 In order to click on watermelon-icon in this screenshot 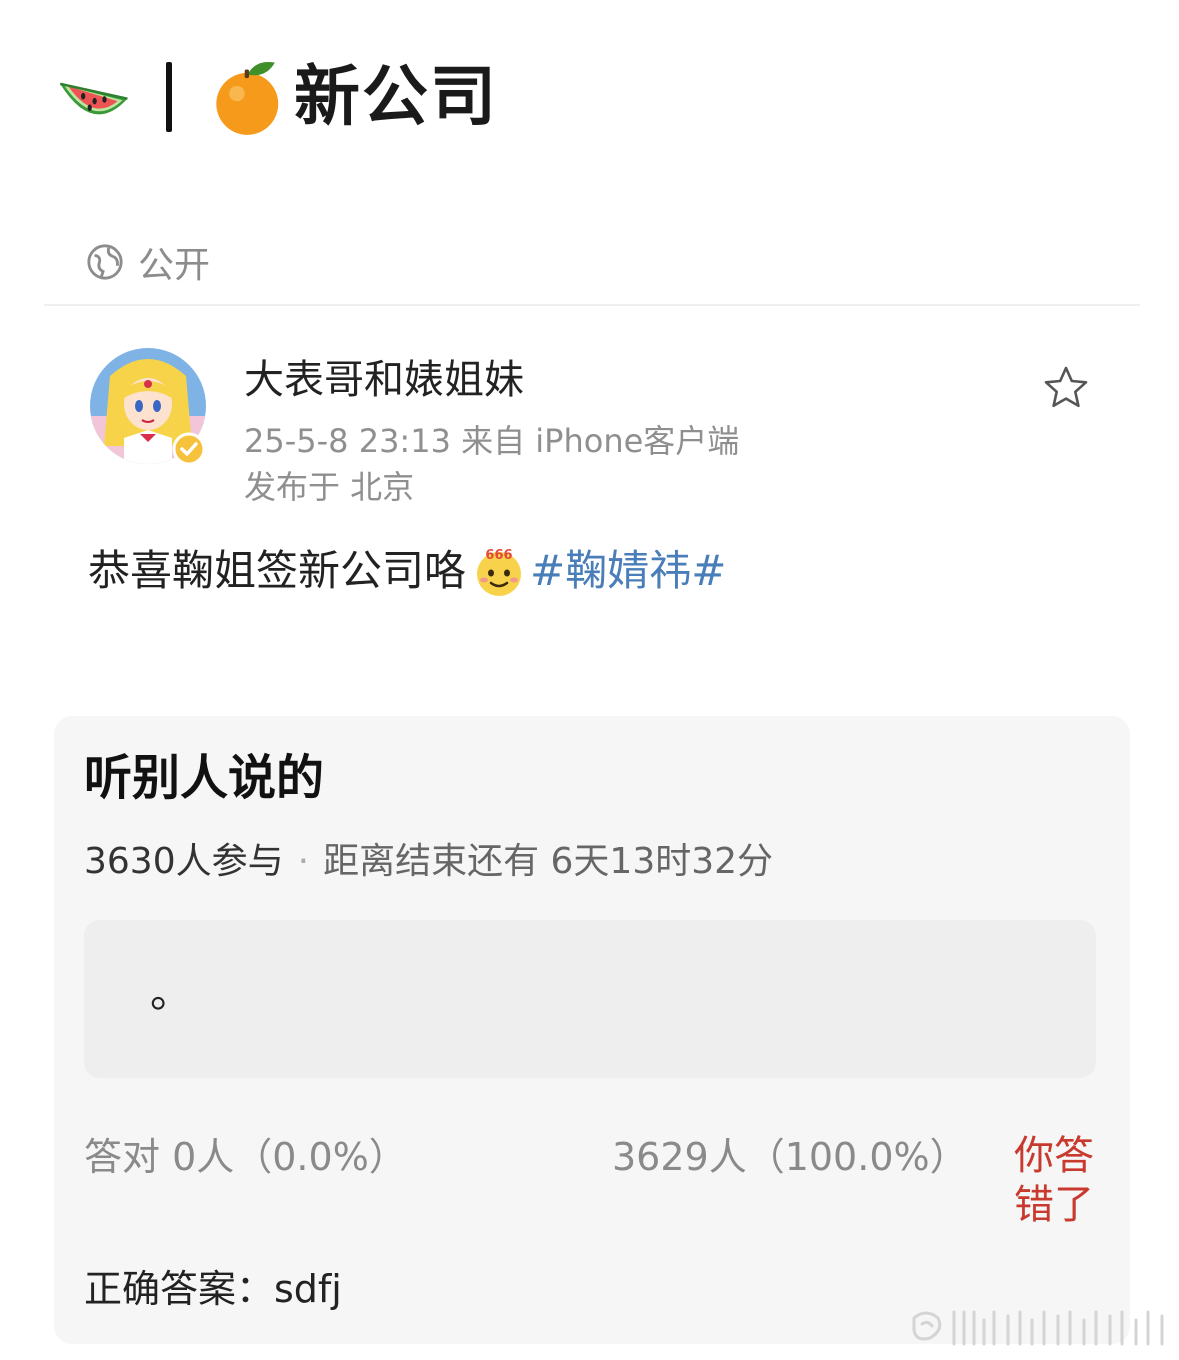, I will do `click(93, 98)`.